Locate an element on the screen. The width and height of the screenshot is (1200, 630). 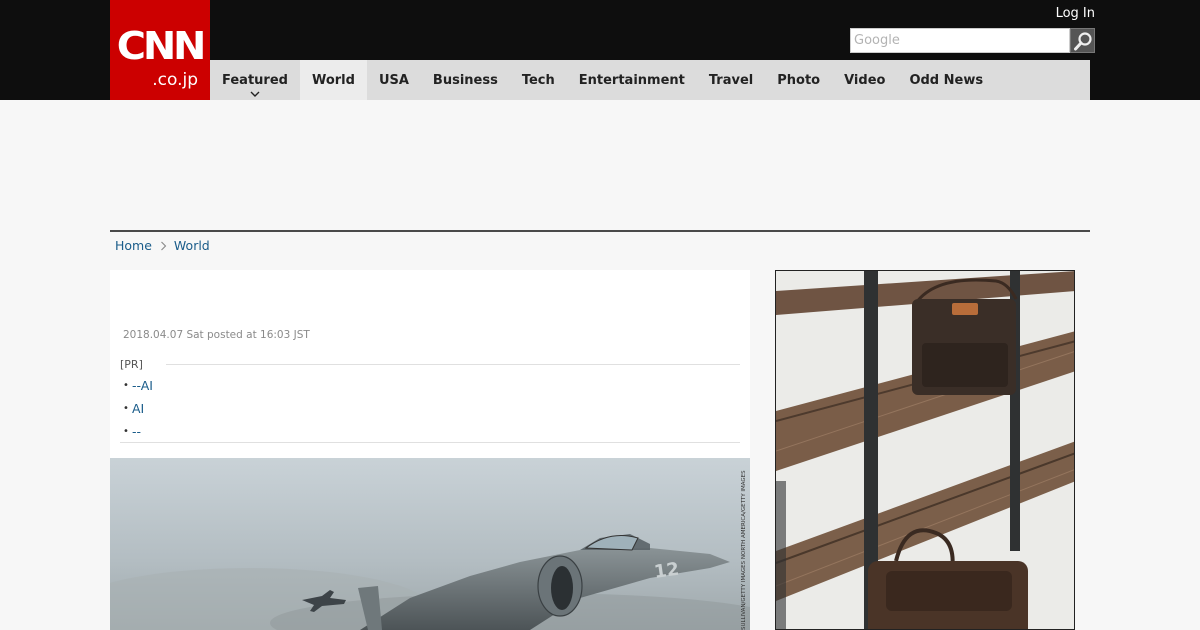
nav-entertainment-label: Entertainment is located at coordinates (631, 80).